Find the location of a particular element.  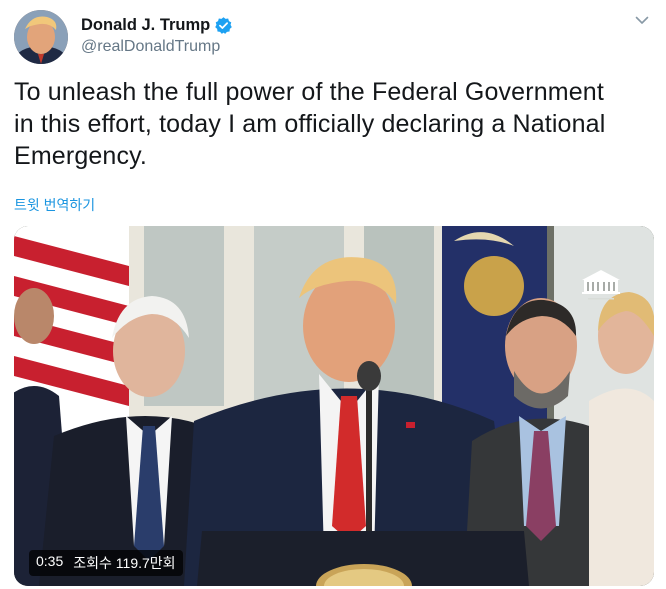

white-house-logo is located at coordinates (601, 285).